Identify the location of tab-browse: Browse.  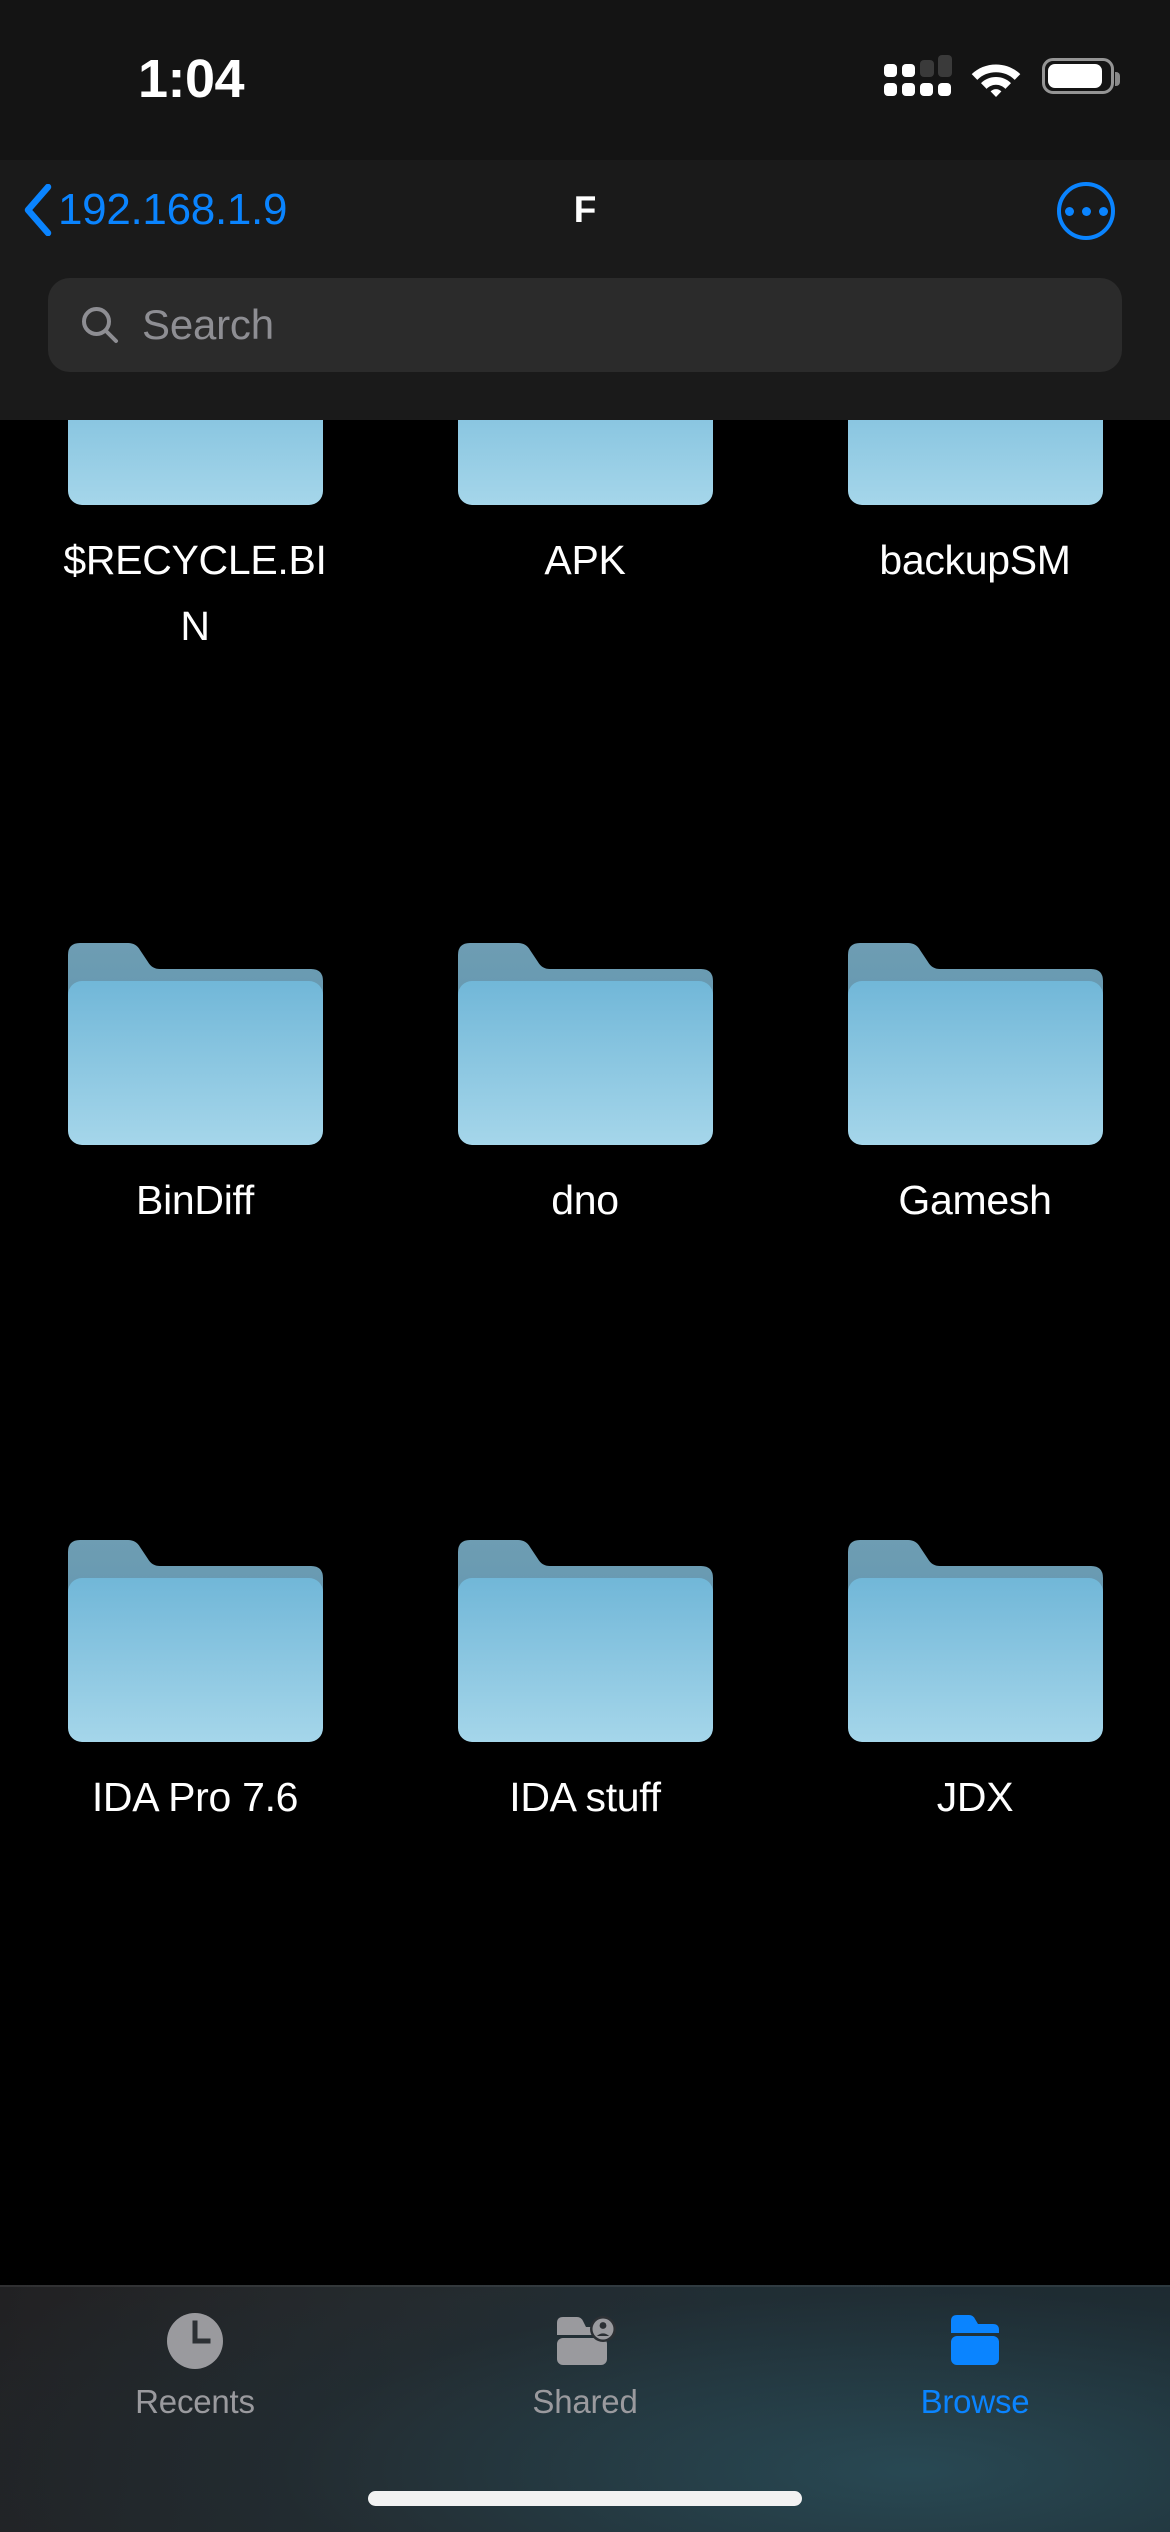
(975, 2408).